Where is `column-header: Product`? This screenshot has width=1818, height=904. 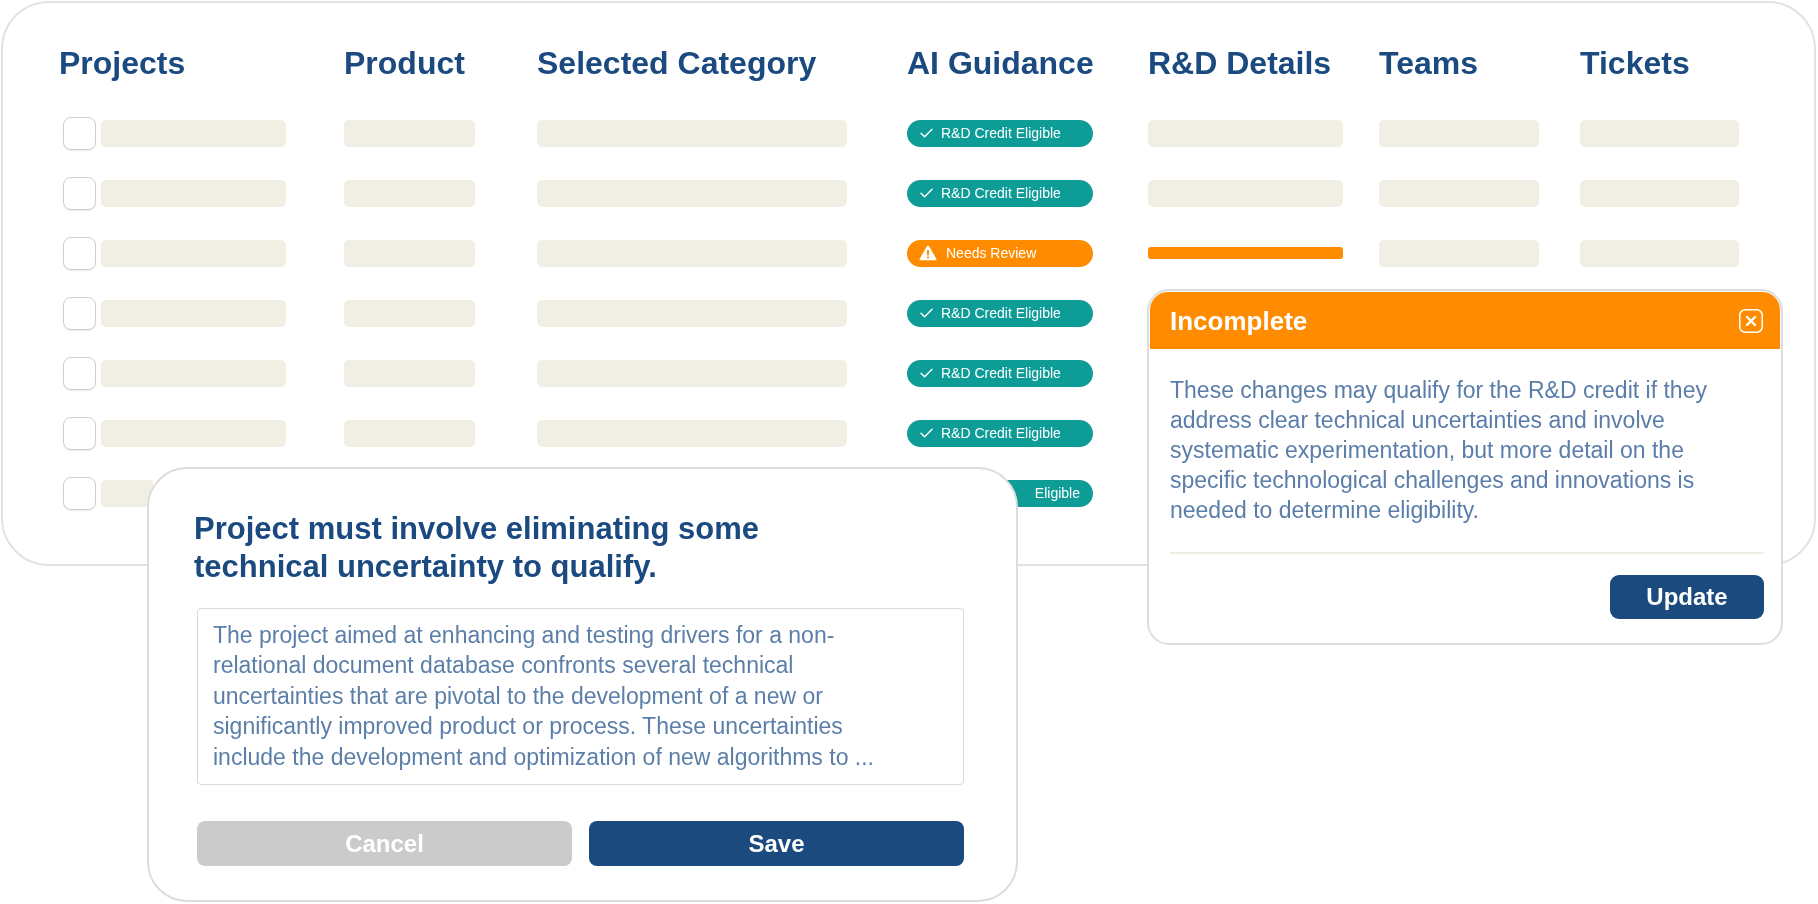 column-header: Product is located at coordinates (404, 63).